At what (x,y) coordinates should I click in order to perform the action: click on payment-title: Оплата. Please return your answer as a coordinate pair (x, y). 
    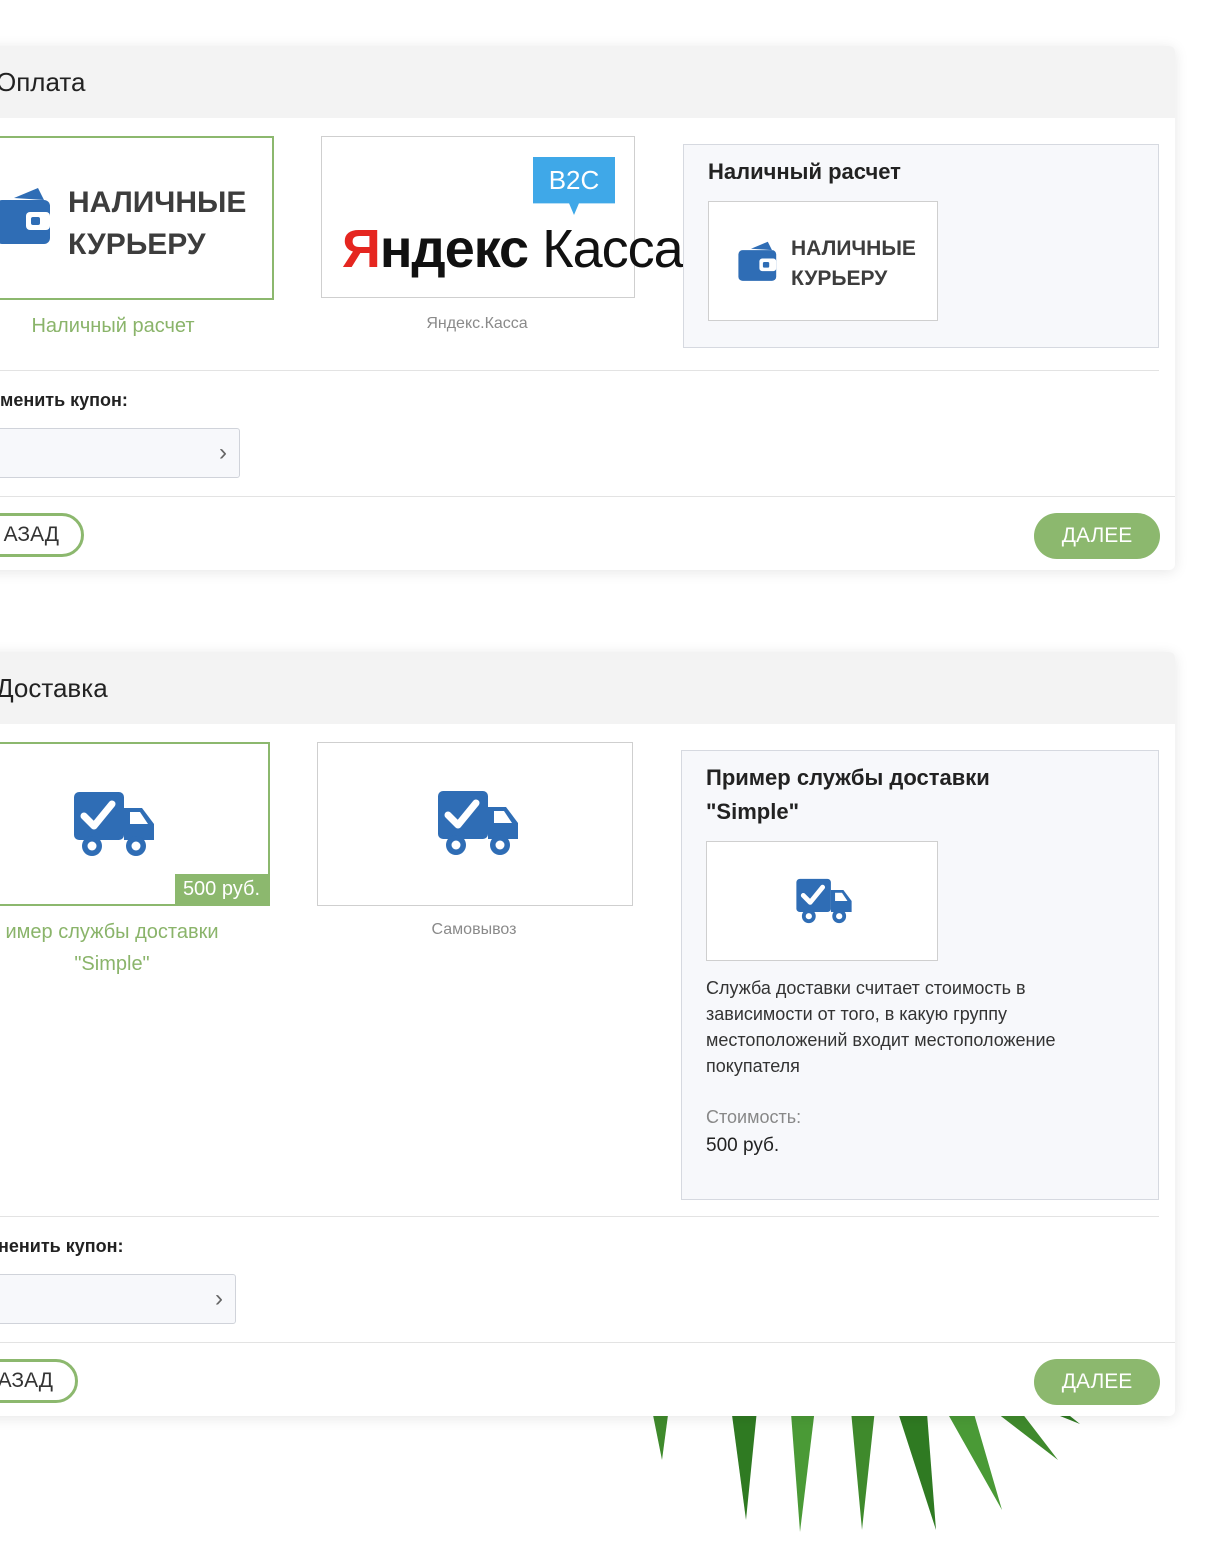
    Looking at the image, I should click on (587, 82).